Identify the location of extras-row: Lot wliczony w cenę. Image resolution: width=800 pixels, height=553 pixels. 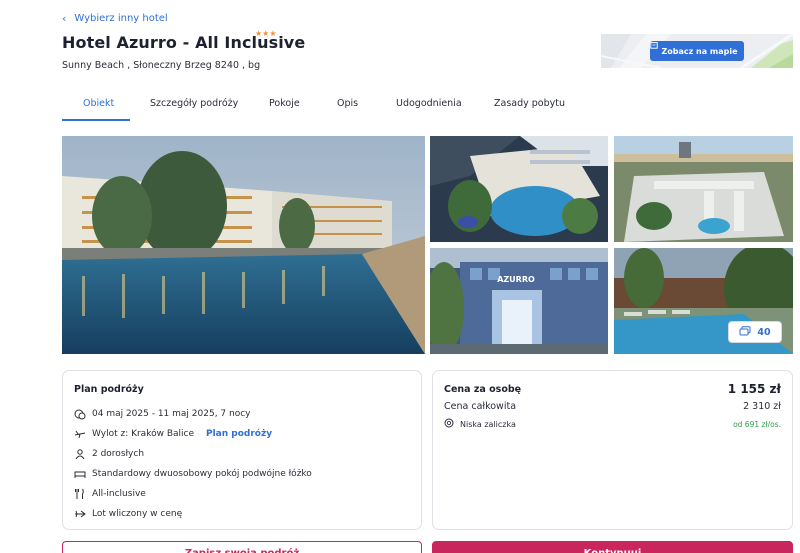
(128, 514).